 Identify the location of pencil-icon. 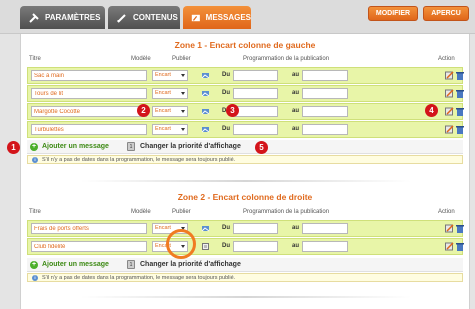
(121, 18).